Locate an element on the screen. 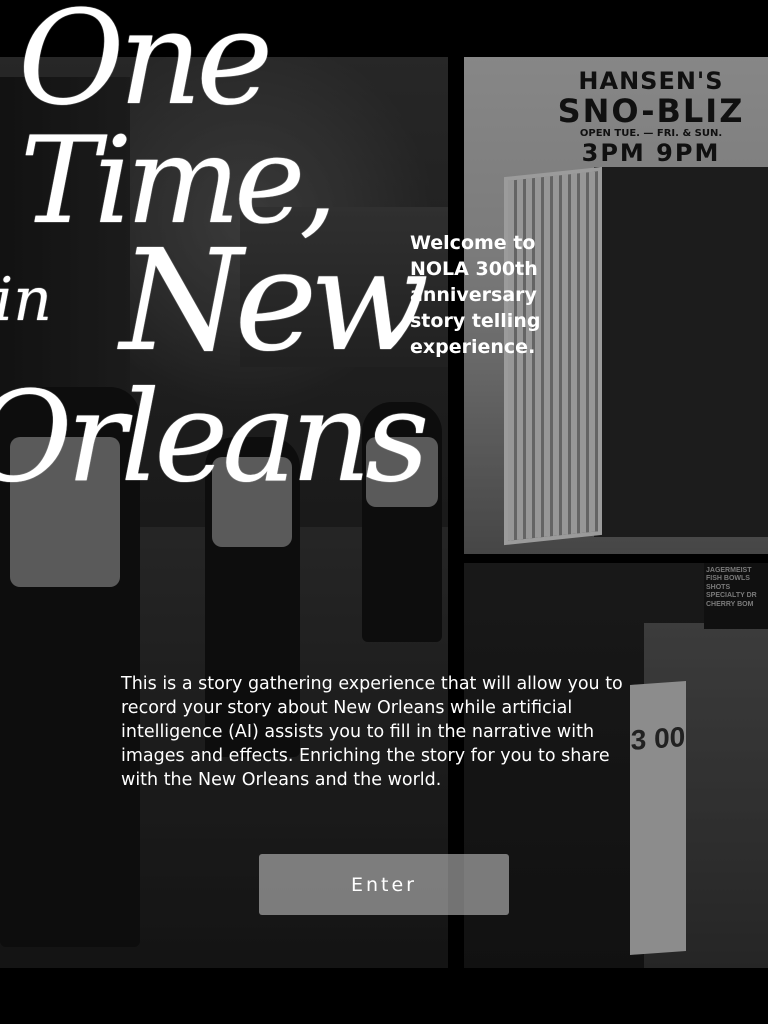  enter-button: Enter is located at coordinates (384, 884).